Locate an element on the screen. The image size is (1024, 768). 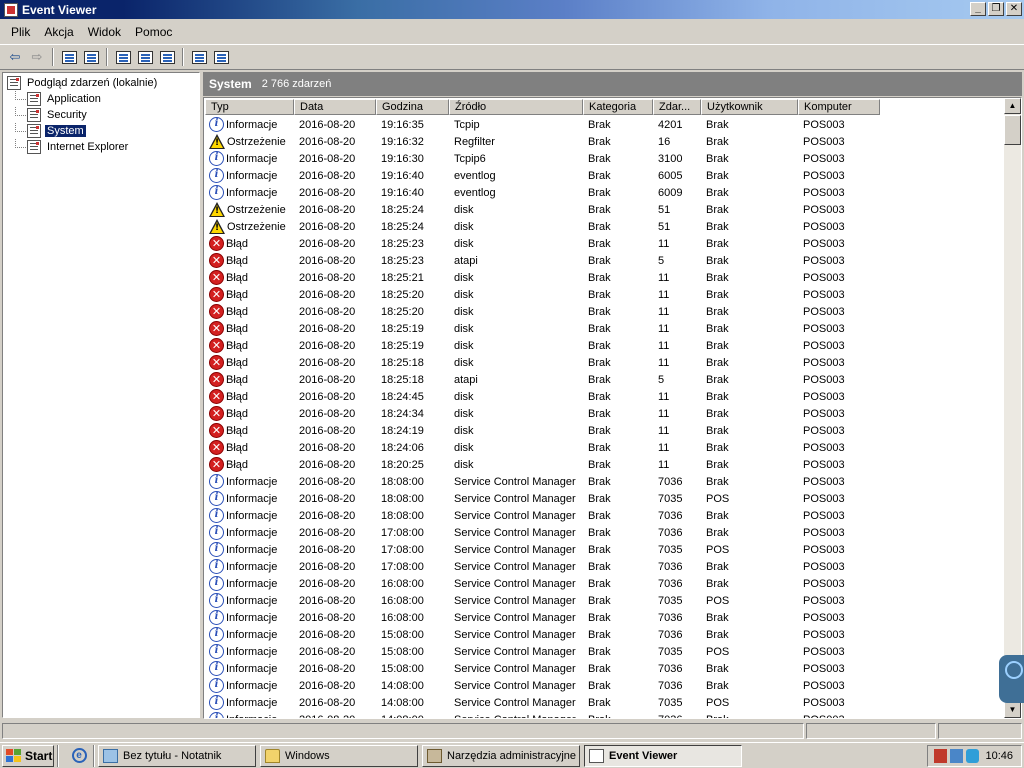
tree-item-application: Application is located at coordinates (101, 99).